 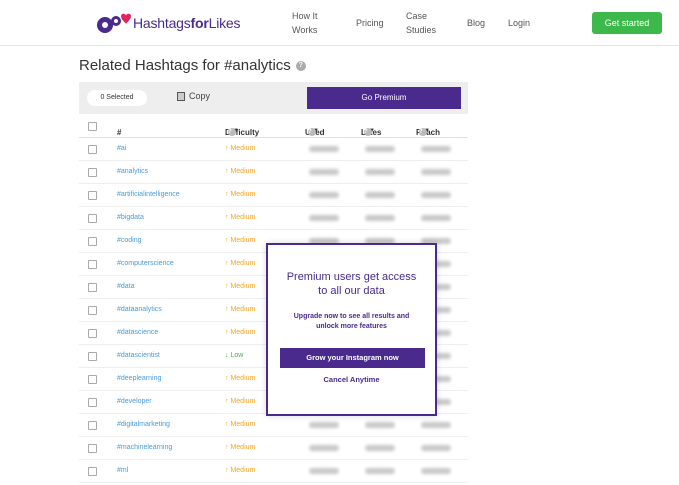 I want to click on page-title-text: Related Hashtags for #analytics, so click(x=185, y=65).